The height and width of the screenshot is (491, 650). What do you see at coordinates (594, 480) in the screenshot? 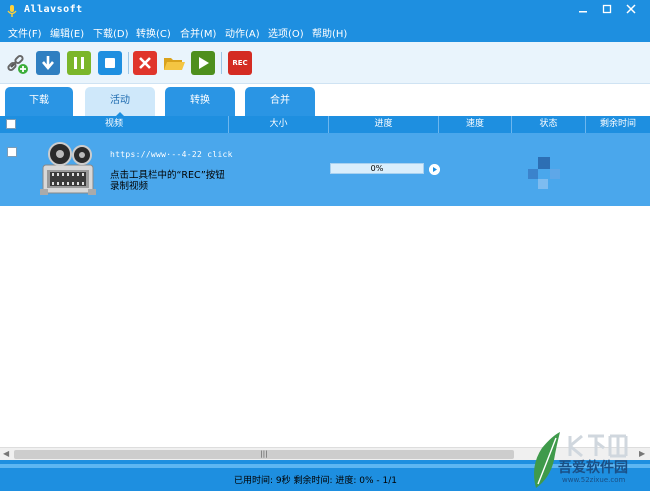
I see `watermark-url: www.52zixue.com` at bounding box center [594, 480].